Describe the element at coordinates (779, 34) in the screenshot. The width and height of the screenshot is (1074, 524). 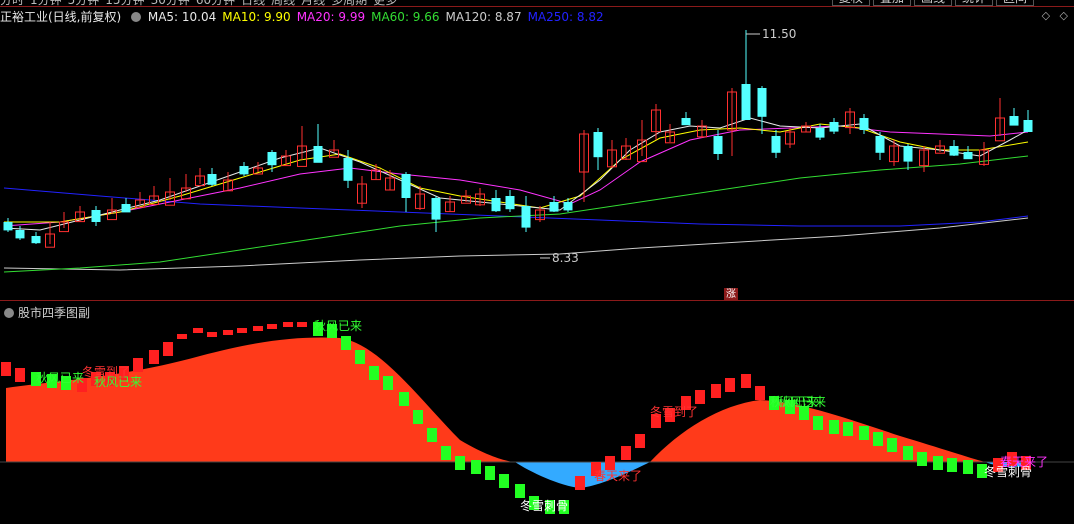
I see `high-price-label: 11.50` at that location.